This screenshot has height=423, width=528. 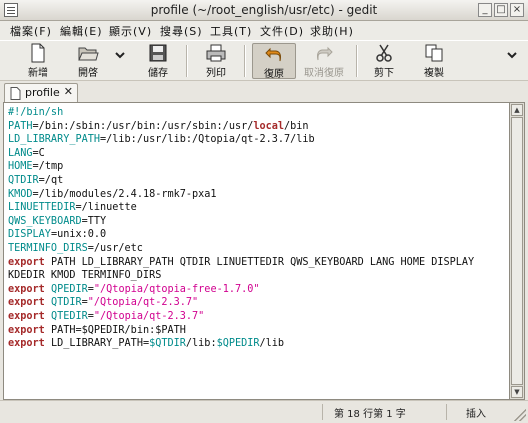 I want to click on document-tabs: profile ✕, so click(x=264, y=91).